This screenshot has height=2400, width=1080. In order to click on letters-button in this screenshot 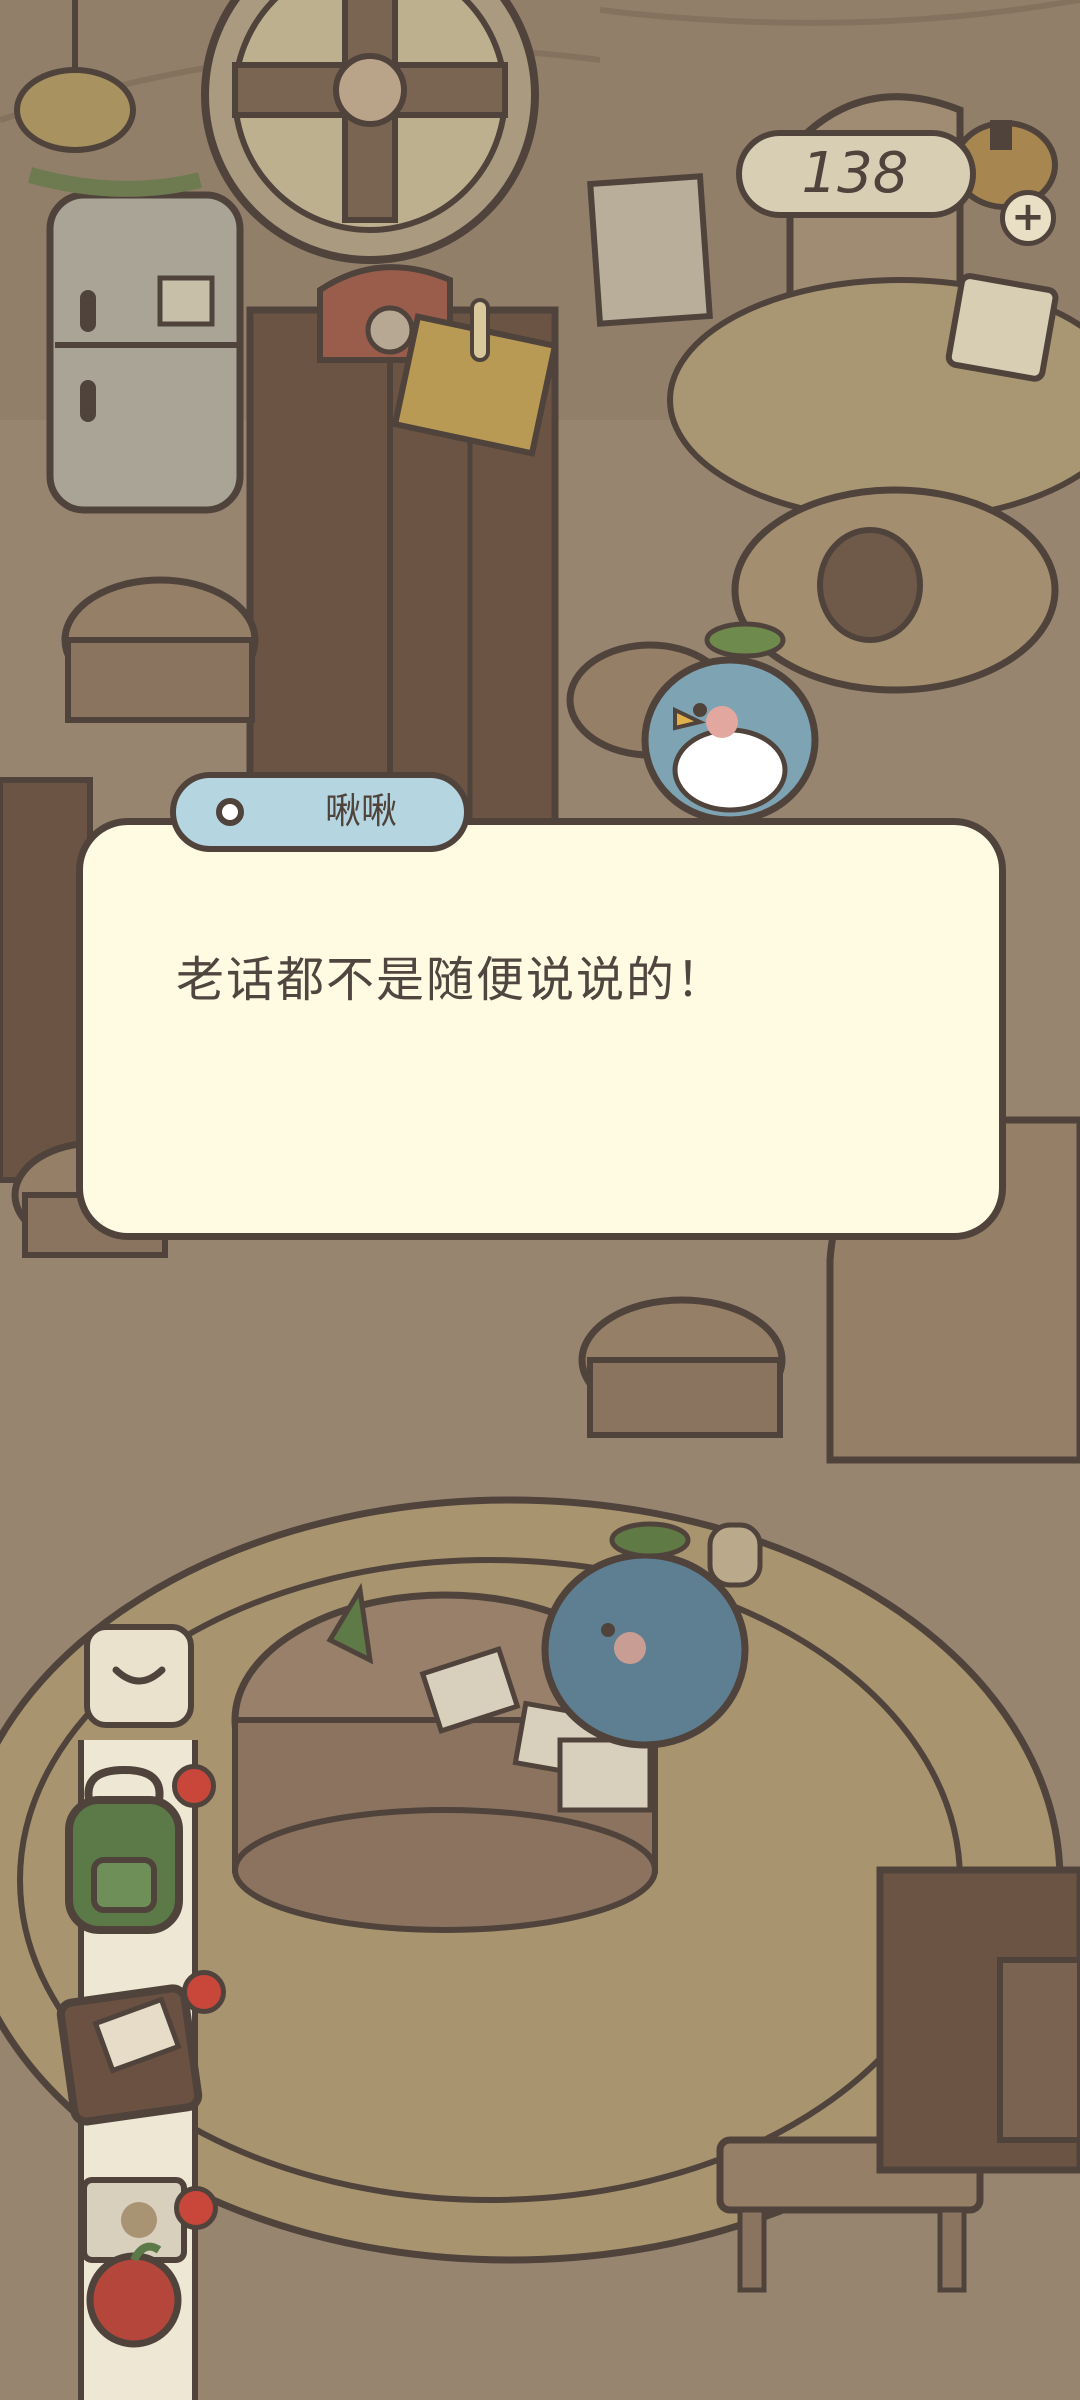, I will do `click(131, 2260)`.